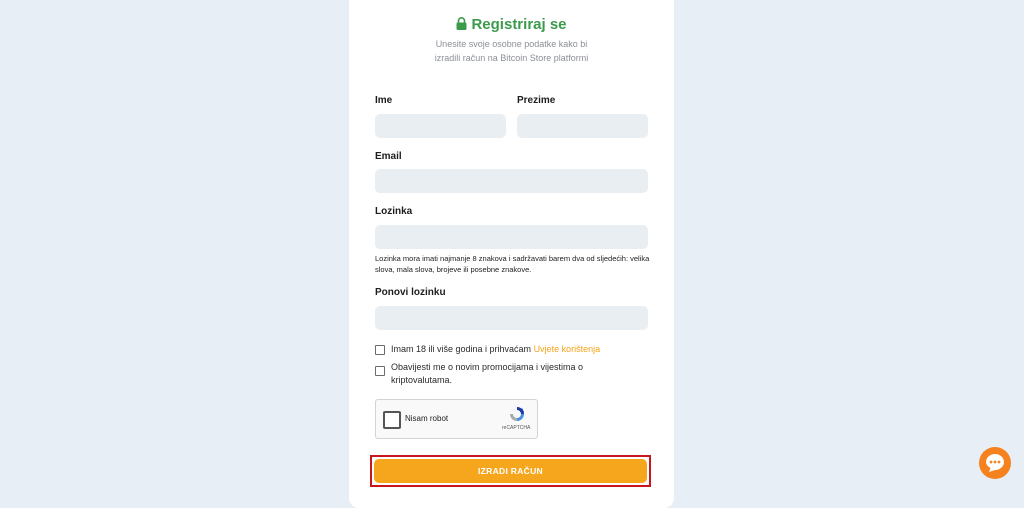  Describe the element at coordinates (511, 181) in the screenshot. I see `email-input` at that location.